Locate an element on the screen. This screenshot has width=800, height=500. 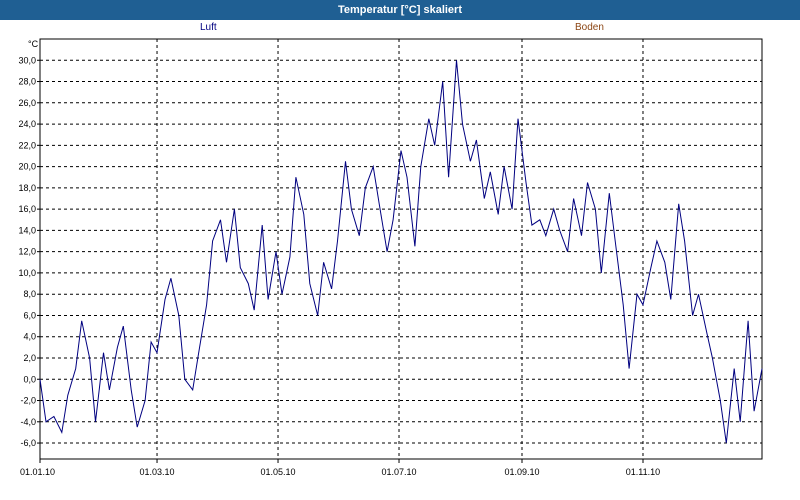
y-tick-label: 4,0 is located at coordinates (29, 337).